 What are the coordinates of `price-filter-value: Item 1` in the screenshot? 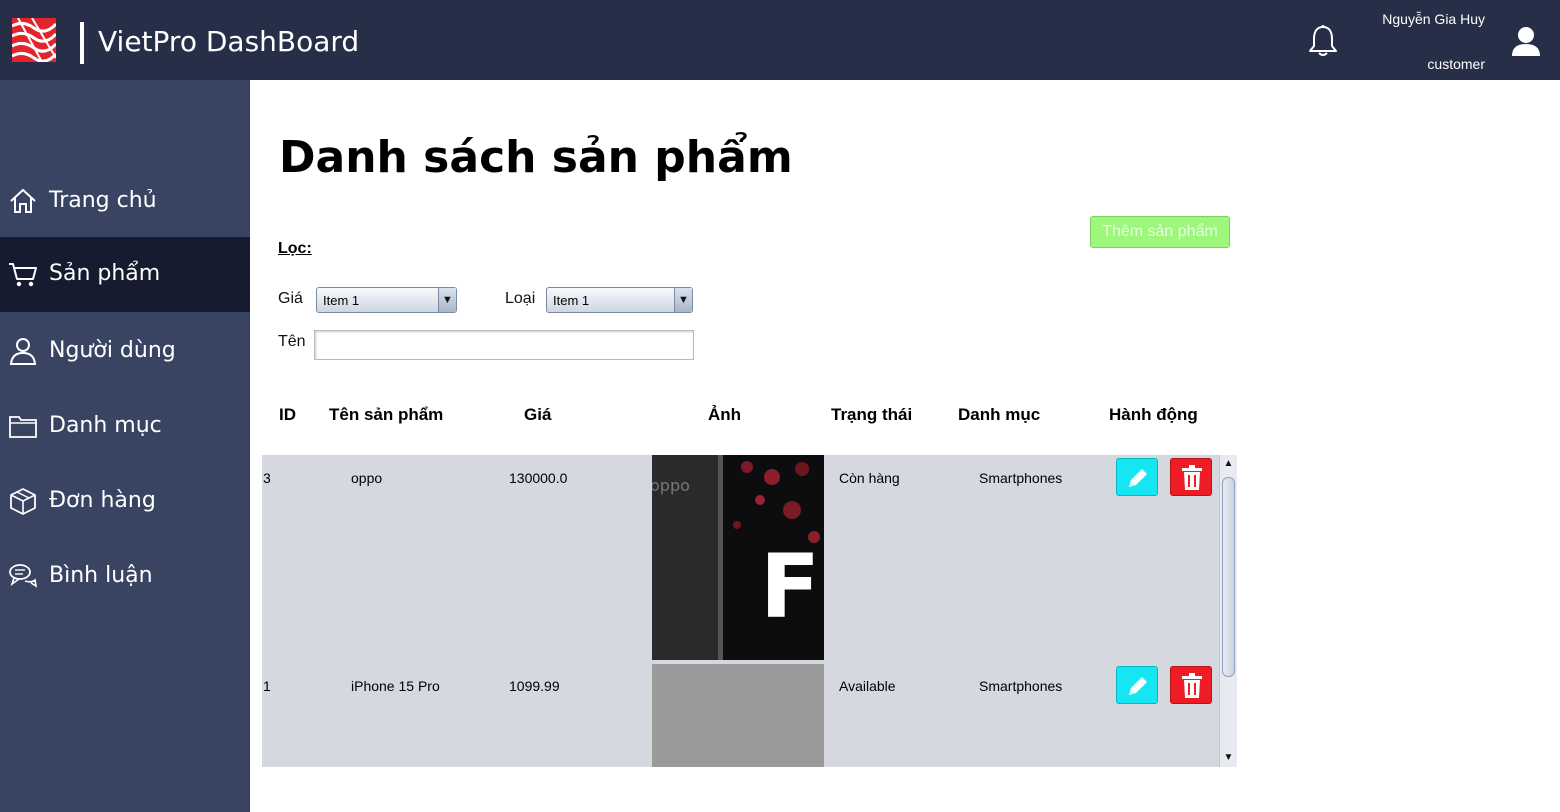 It's located at (341, 300).